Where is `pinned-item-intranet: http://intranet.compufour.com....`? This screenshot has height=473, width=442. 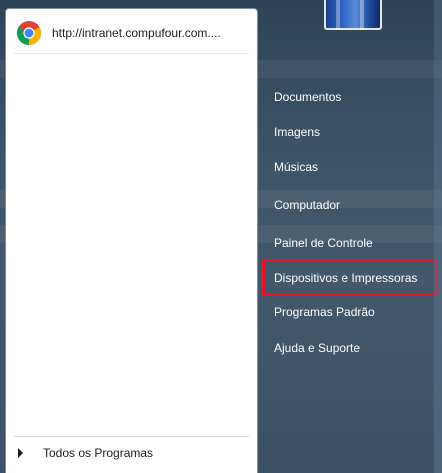
pinned-item-intranet: http://intranet.compufour.com.... is located at coordinates (132, 33).